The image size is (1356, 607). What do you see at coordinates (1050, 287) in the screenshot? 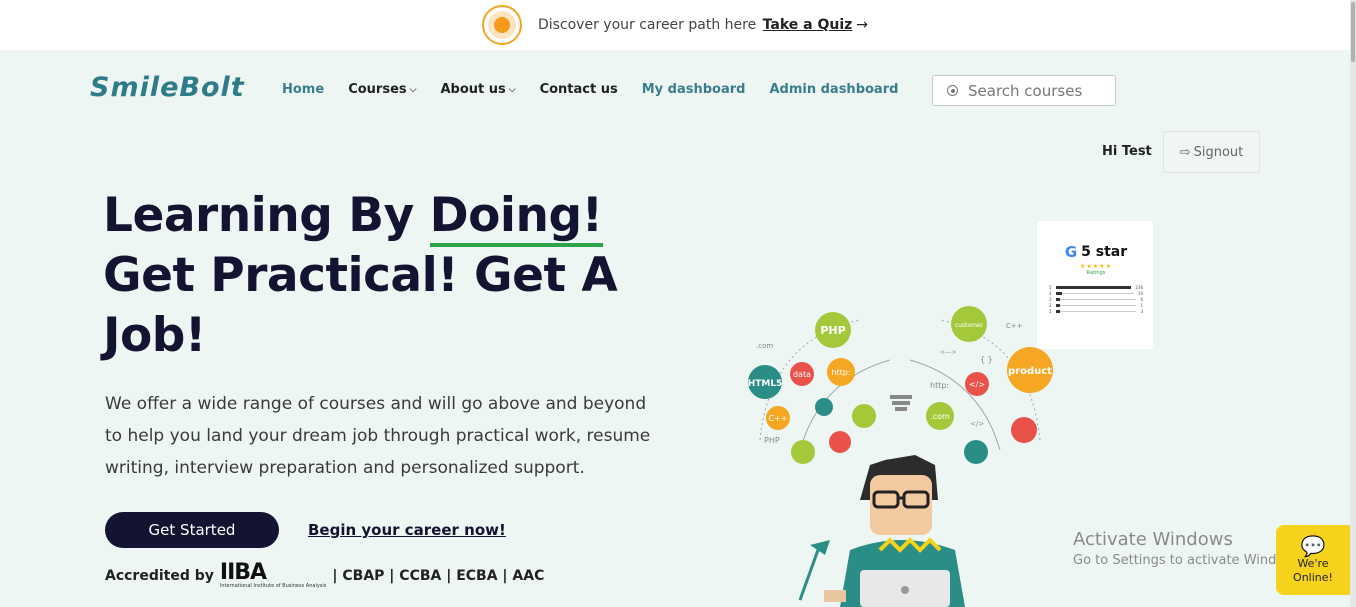
I see `rating-row-star: 5` at bounding box center [1050, 287].